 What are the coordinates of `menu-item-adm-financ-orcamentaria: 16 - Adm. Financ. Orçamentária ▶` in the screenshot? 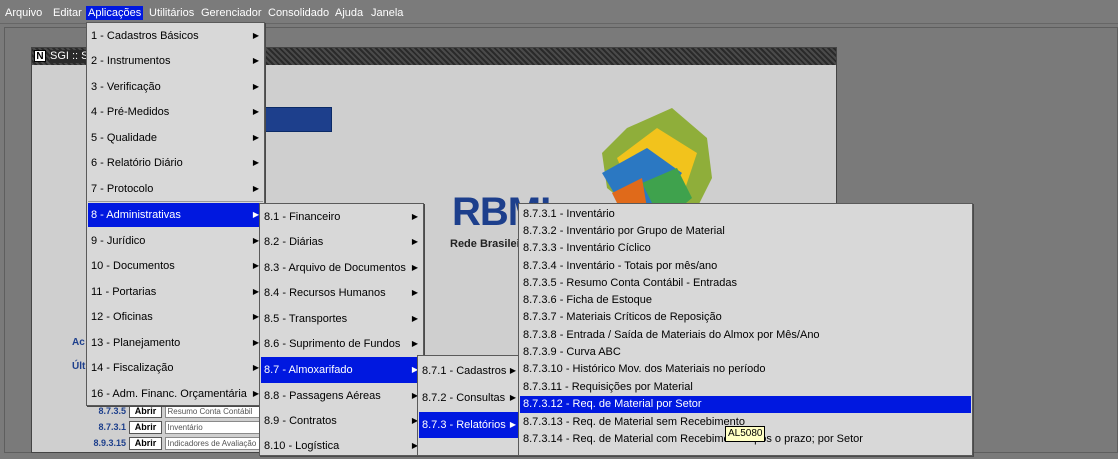 It's located at (175, 394).